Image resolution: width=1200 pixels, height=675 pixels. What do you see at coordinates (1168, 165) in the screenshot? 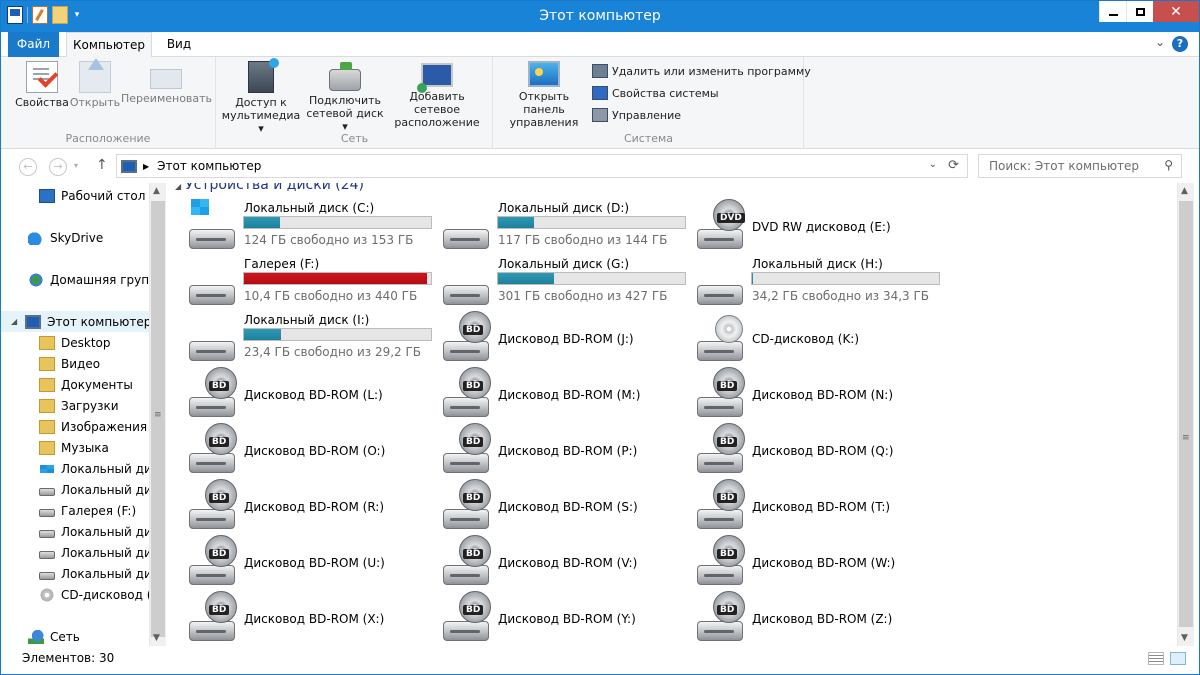
I see `search-icon: ⚲` at bounding box center [1168, 165].